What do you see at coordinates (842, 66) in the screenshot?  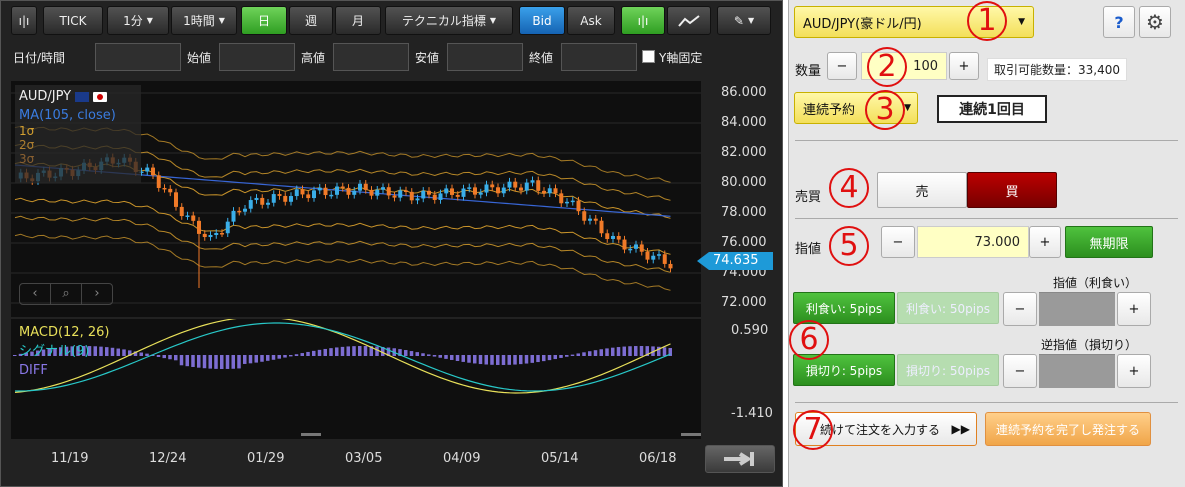 I see `quantity-minus-button: −` at bounding box center [842, 66].